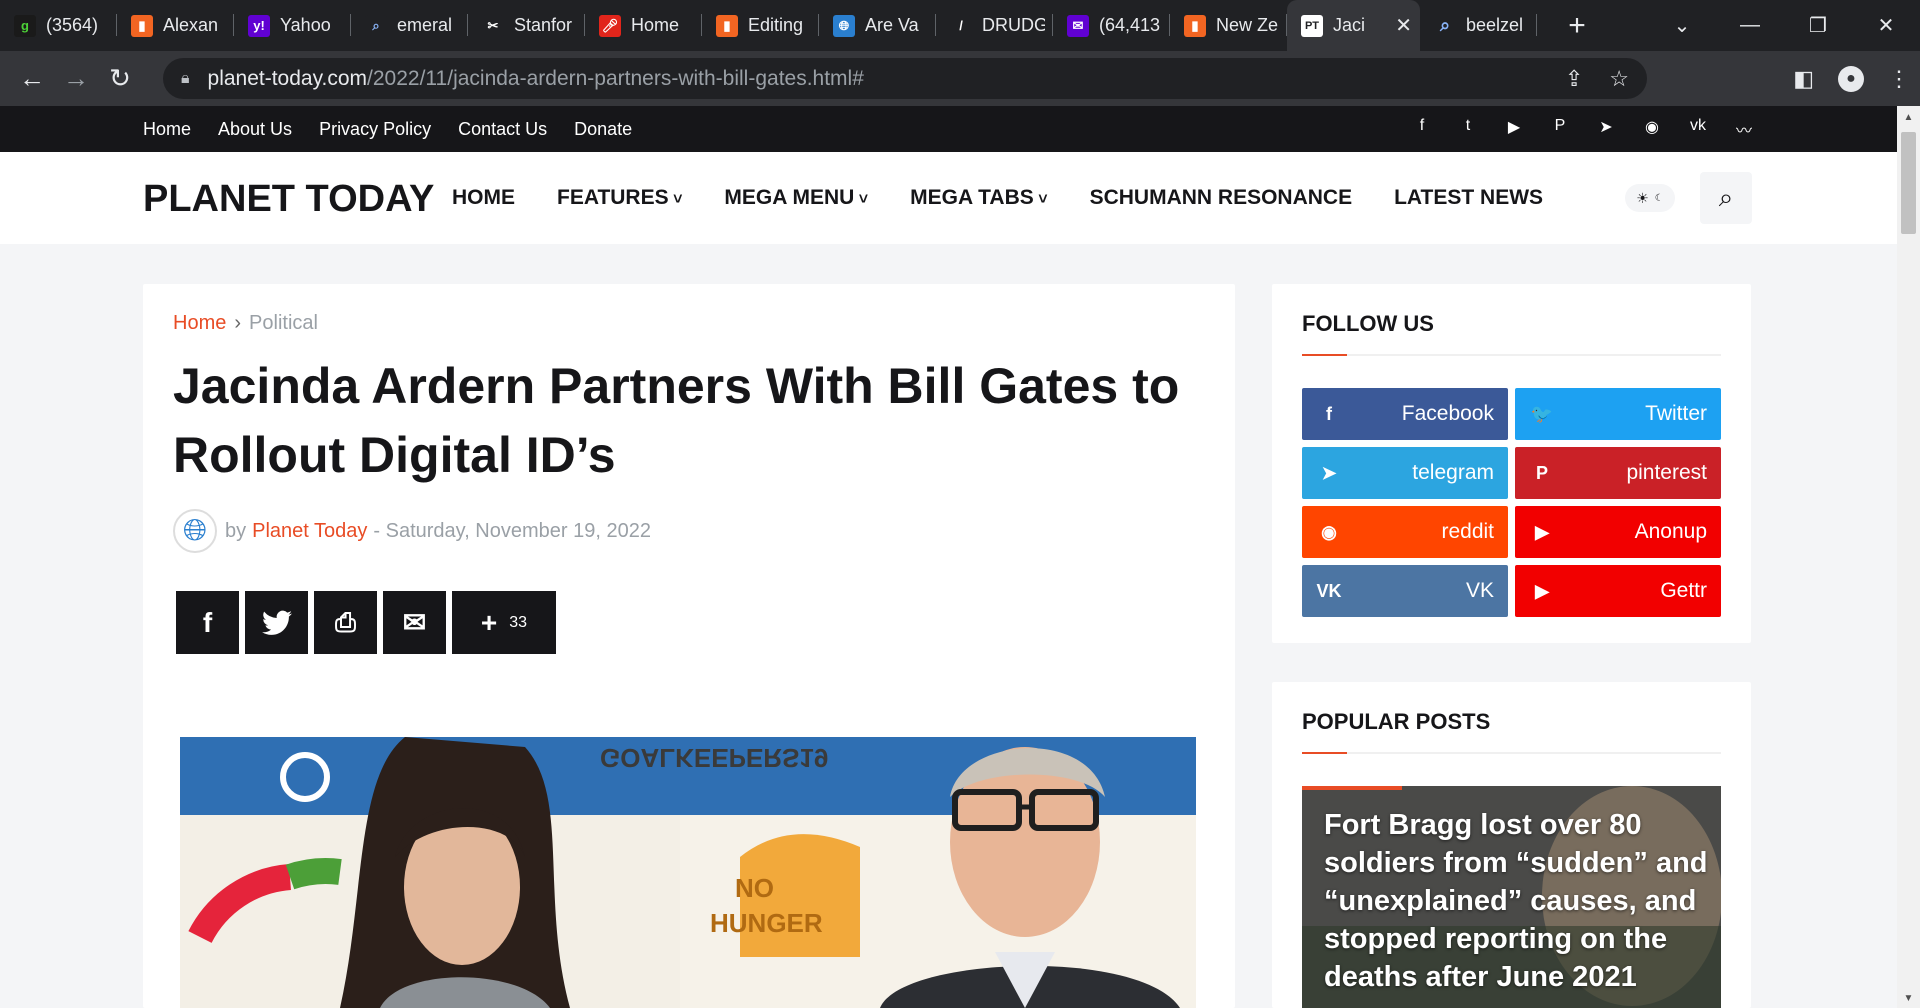 The image size is (1920, 1008). What do you see at coordinates (978, 198) in the screenshot?
I see `nav-mega-tabs: MEGA TABS` at bounding box center [978, 198].